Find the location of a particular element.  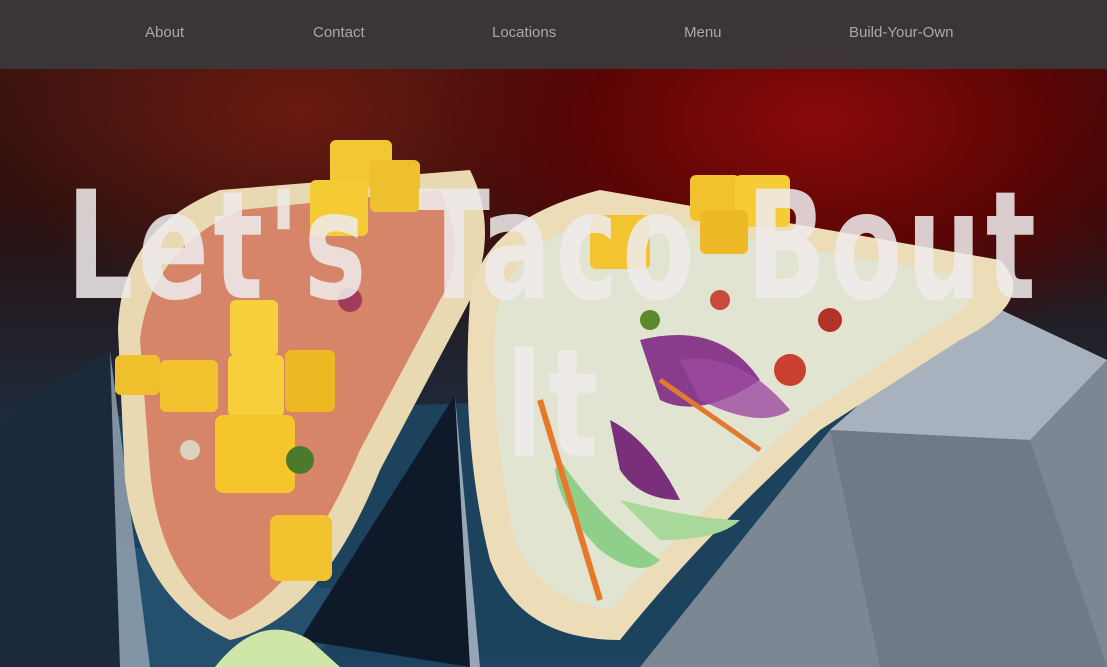

nav-link-about: About is located at coordinates (164, 32).